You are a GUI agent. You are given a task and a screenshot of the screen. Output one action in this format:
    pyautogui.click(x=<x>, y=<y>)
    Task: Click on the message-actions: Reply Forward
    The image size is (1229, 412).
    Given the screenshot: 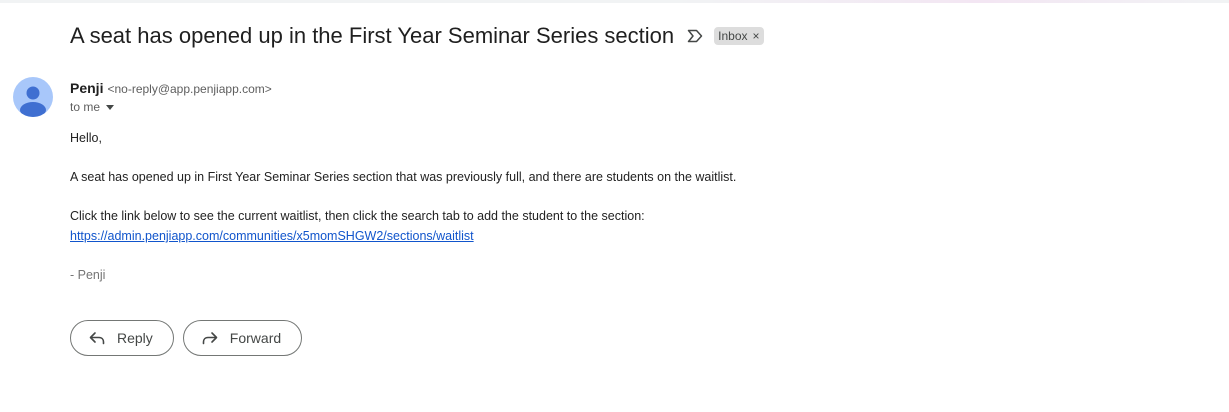 What is the action you would take?
    pyautogui.click(x=186, y=338)
    